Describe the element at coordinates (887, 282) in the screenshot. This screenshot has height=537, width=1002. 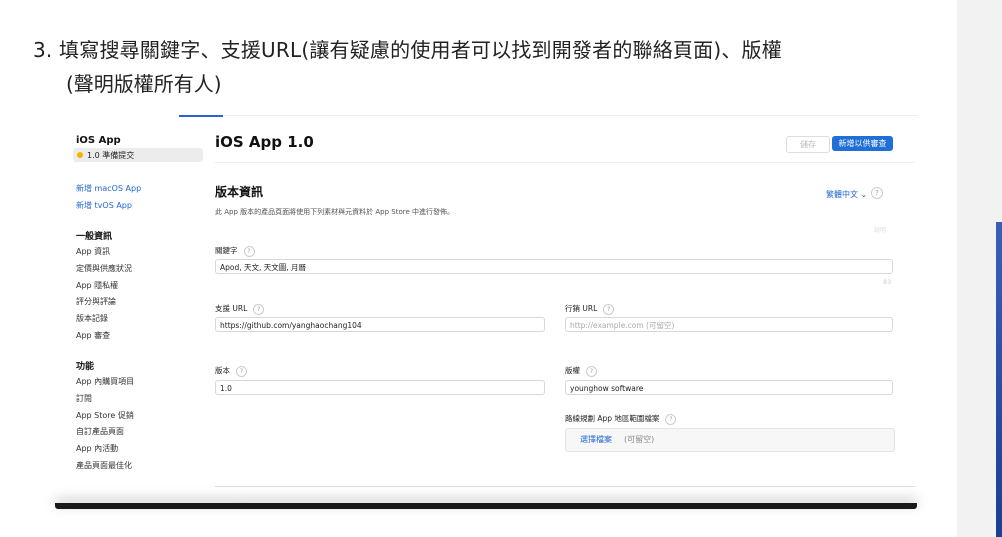
I see `keywords-char-count: 83` at that location.